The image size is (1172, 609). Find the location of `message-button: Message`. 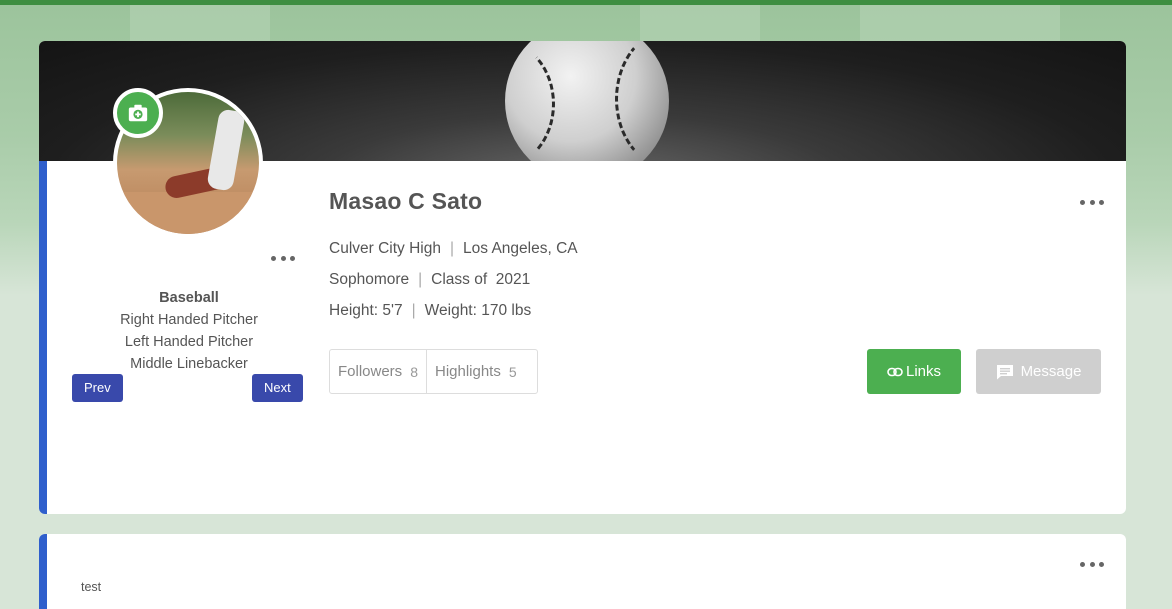

message-button: Message is located at coordinates (1038, 371).